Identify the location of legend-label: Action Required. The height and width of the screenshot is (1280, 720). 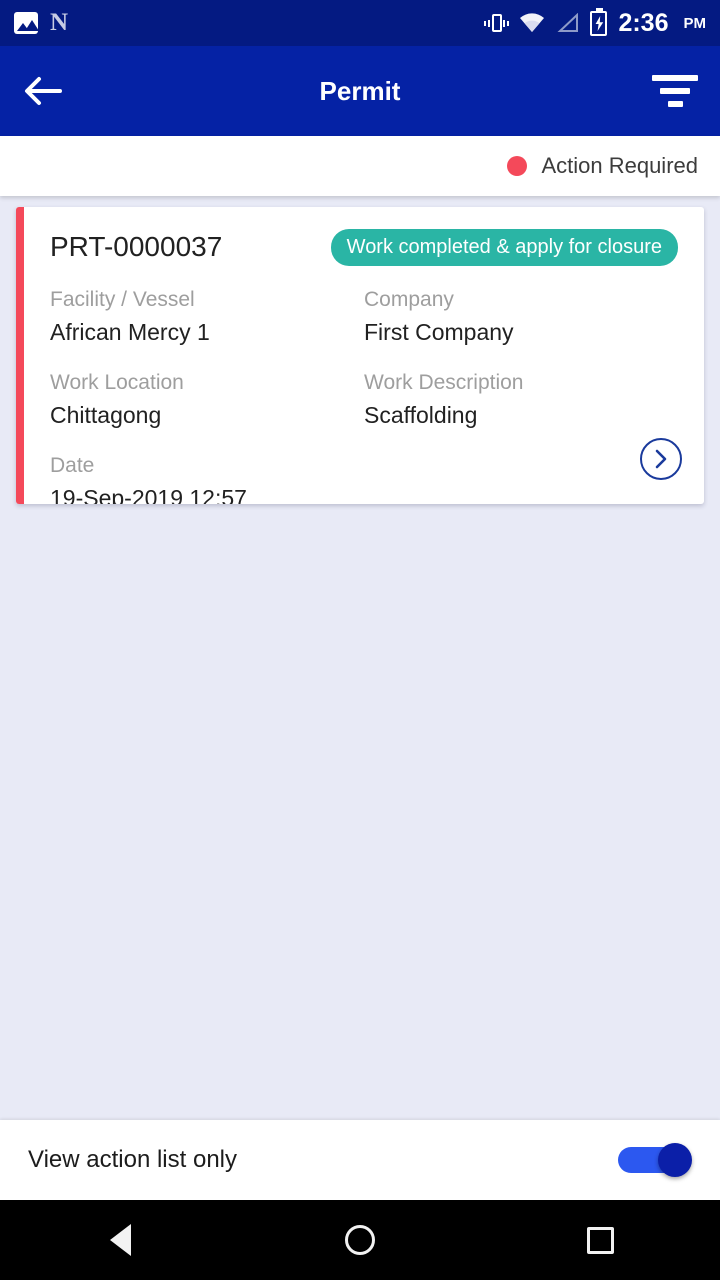
(619, 165).